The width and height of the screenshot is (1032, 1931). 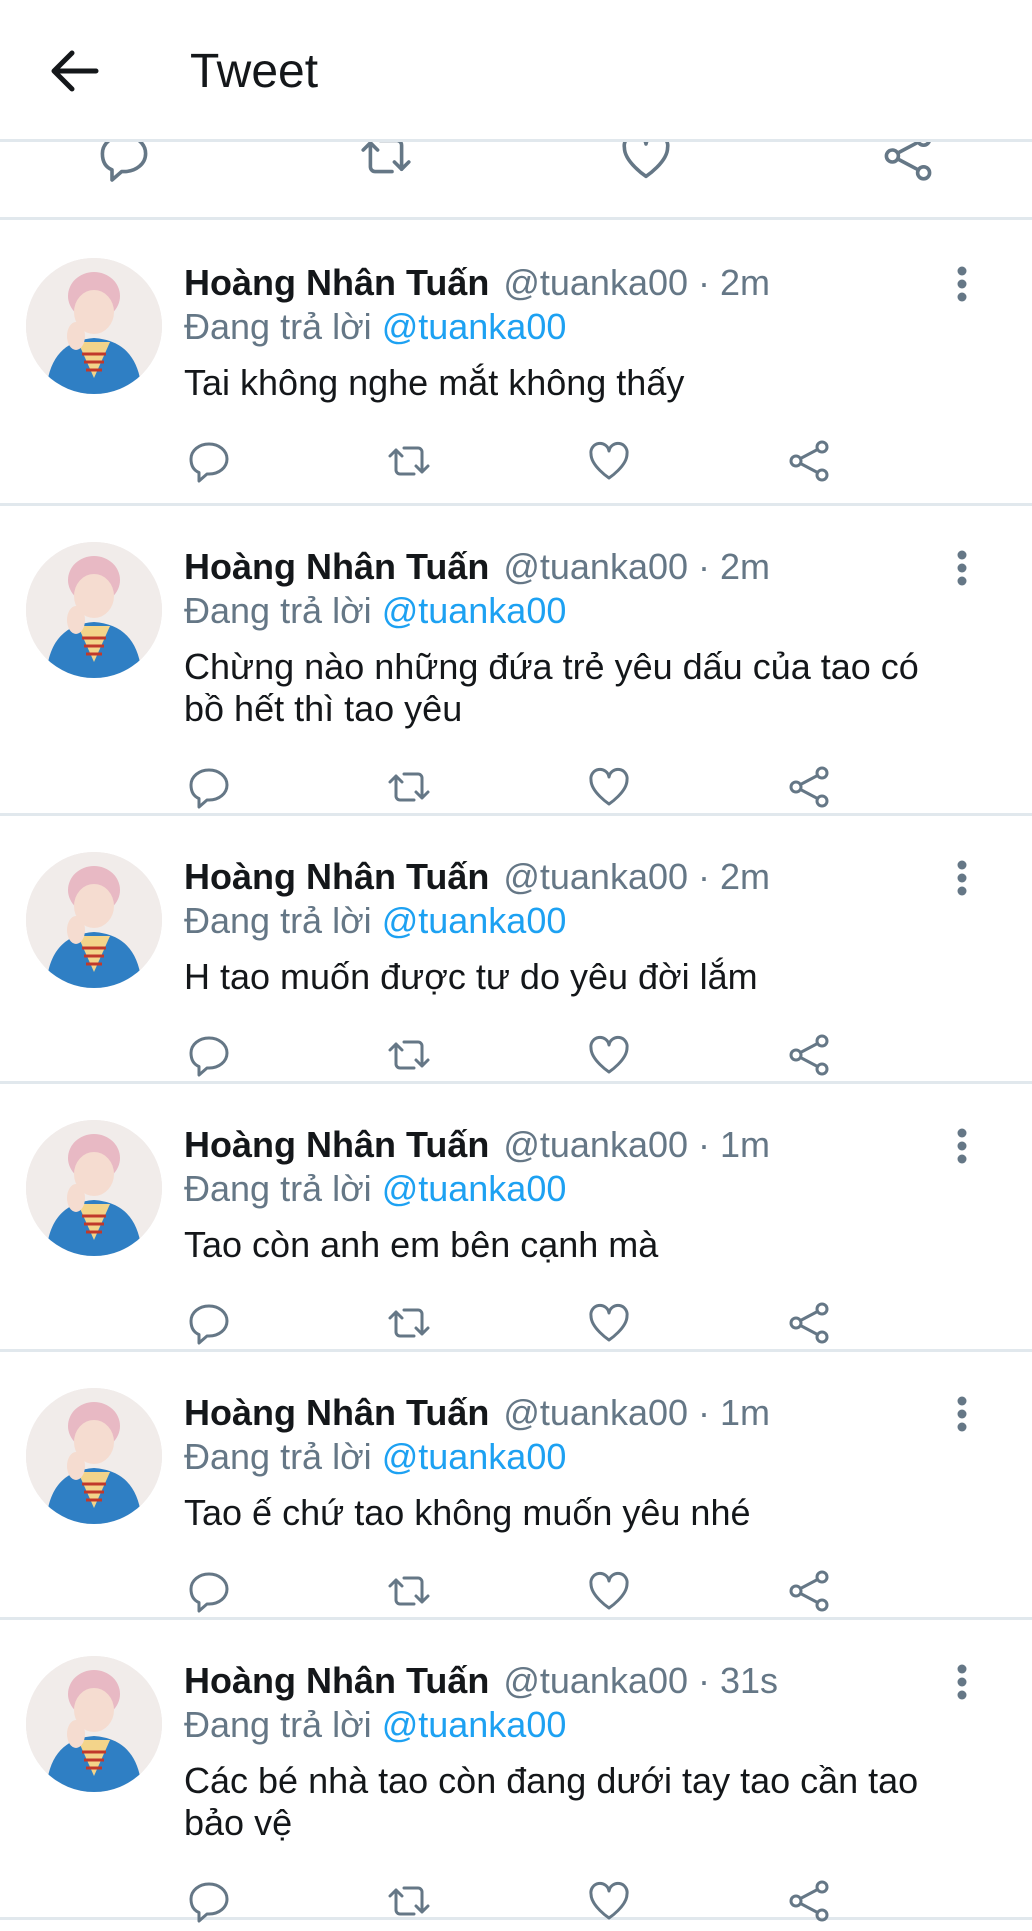 What do you see at coordinates (467, 1512) in the screenshot?
I see `tweet-text: Tao ế chứ tao không muốn yêu nhé` at bounding box center [467, 1512].